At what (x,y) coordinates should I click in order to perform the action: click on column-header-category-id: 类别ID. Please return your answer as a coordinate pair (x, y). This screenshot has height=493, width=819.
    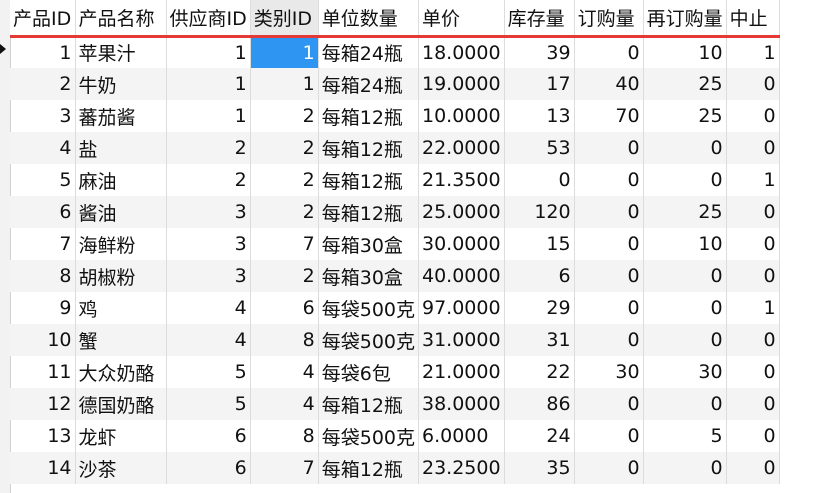
    Looking at the image, I should click on (284, 18).